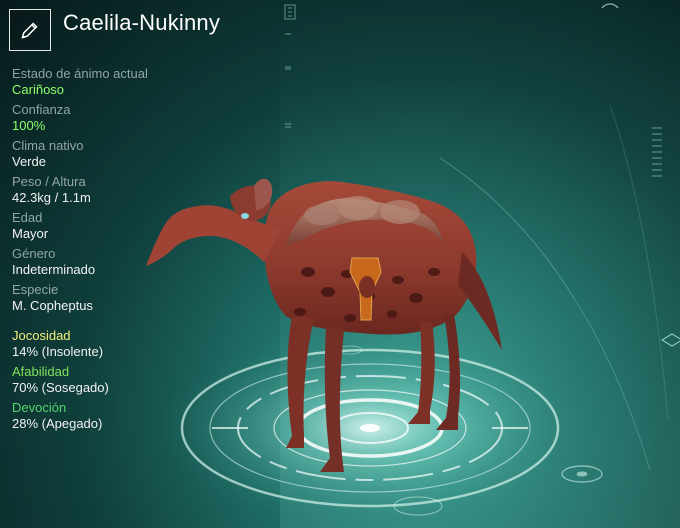 Image resolution: width=680 pixels, height=528 pixels. Describe the element at coordinates (30, 233) in the screenshot. I see `stat-value: Mayor` at that location.